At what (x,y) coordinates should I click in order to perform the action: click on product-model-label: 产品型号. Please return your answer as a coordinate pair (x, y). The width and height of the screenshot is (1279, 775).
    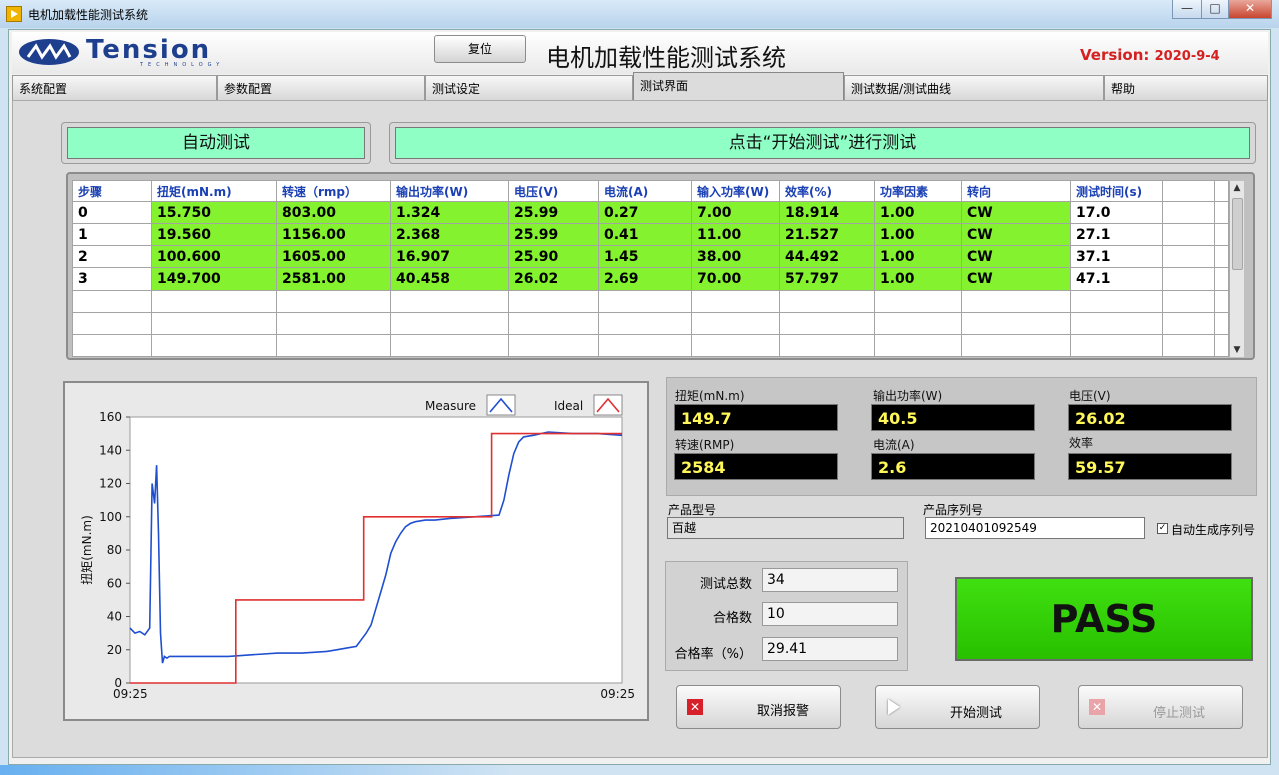
    Looking at the image, I should click on (692, 510).